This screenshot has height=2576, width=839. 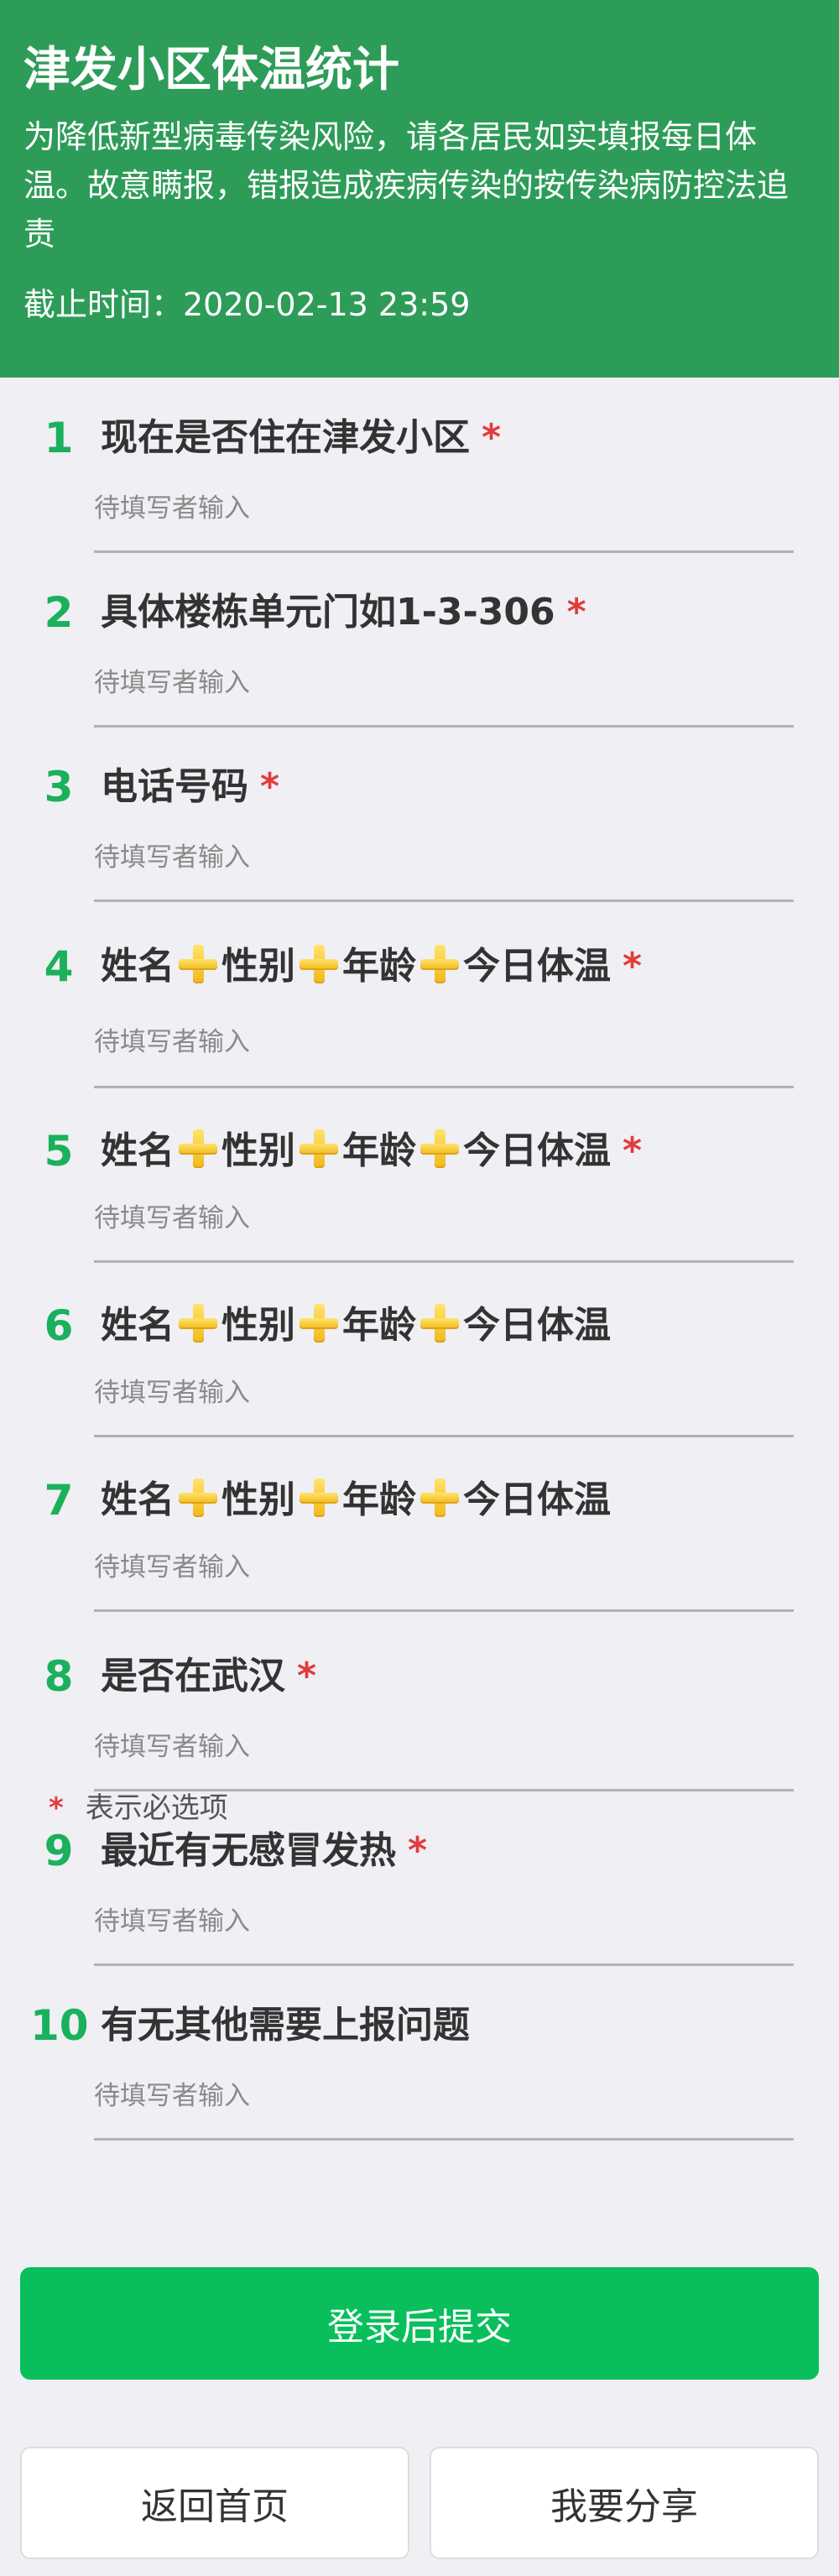 What do you see at coordinates (214, 2503) in the screenshot?
I see `back-home-button: 返回首页` at bounding box center [214, 2503].